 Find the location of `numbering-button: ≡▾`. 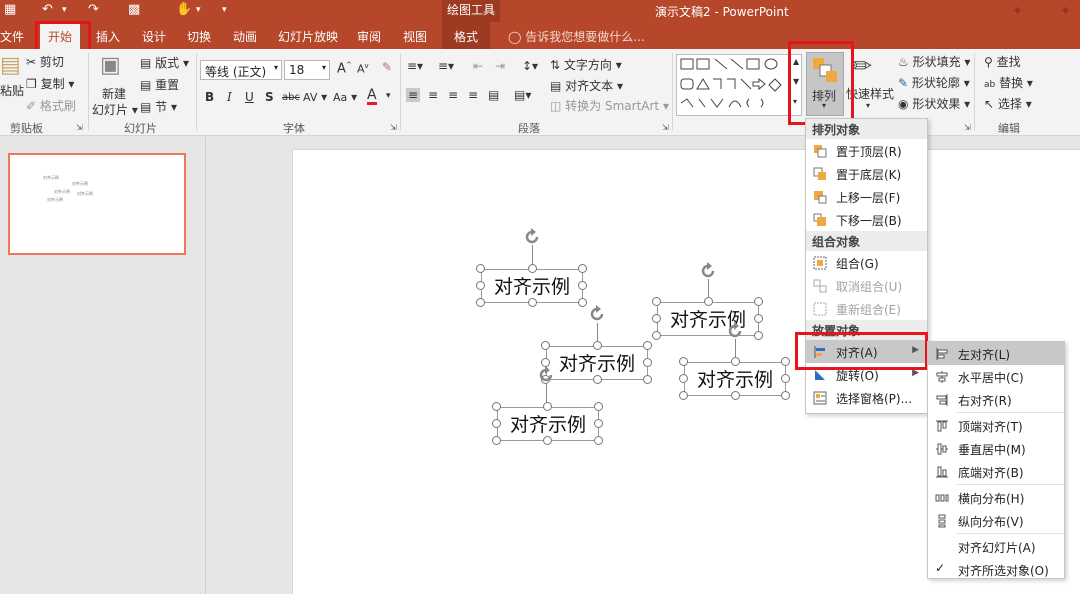

numbering-button: ≡▾ is located at coordinates (446, 66).